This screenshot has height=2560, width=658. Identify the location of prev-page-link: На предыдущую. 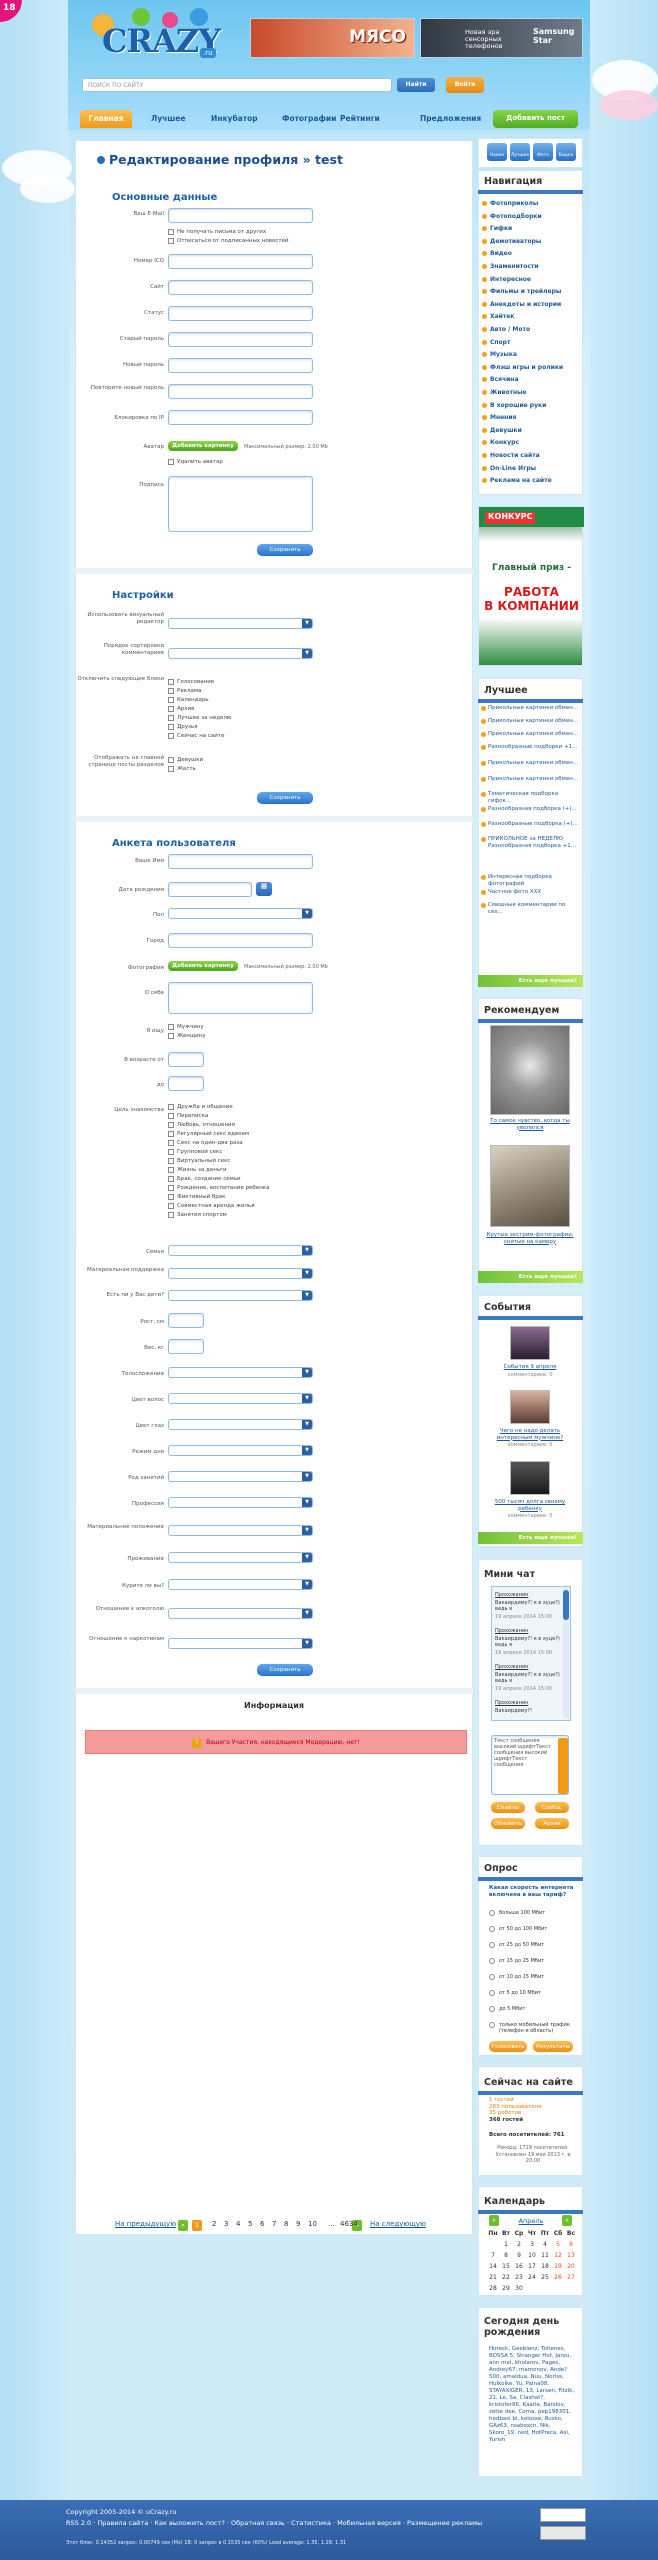
(145, 2224).